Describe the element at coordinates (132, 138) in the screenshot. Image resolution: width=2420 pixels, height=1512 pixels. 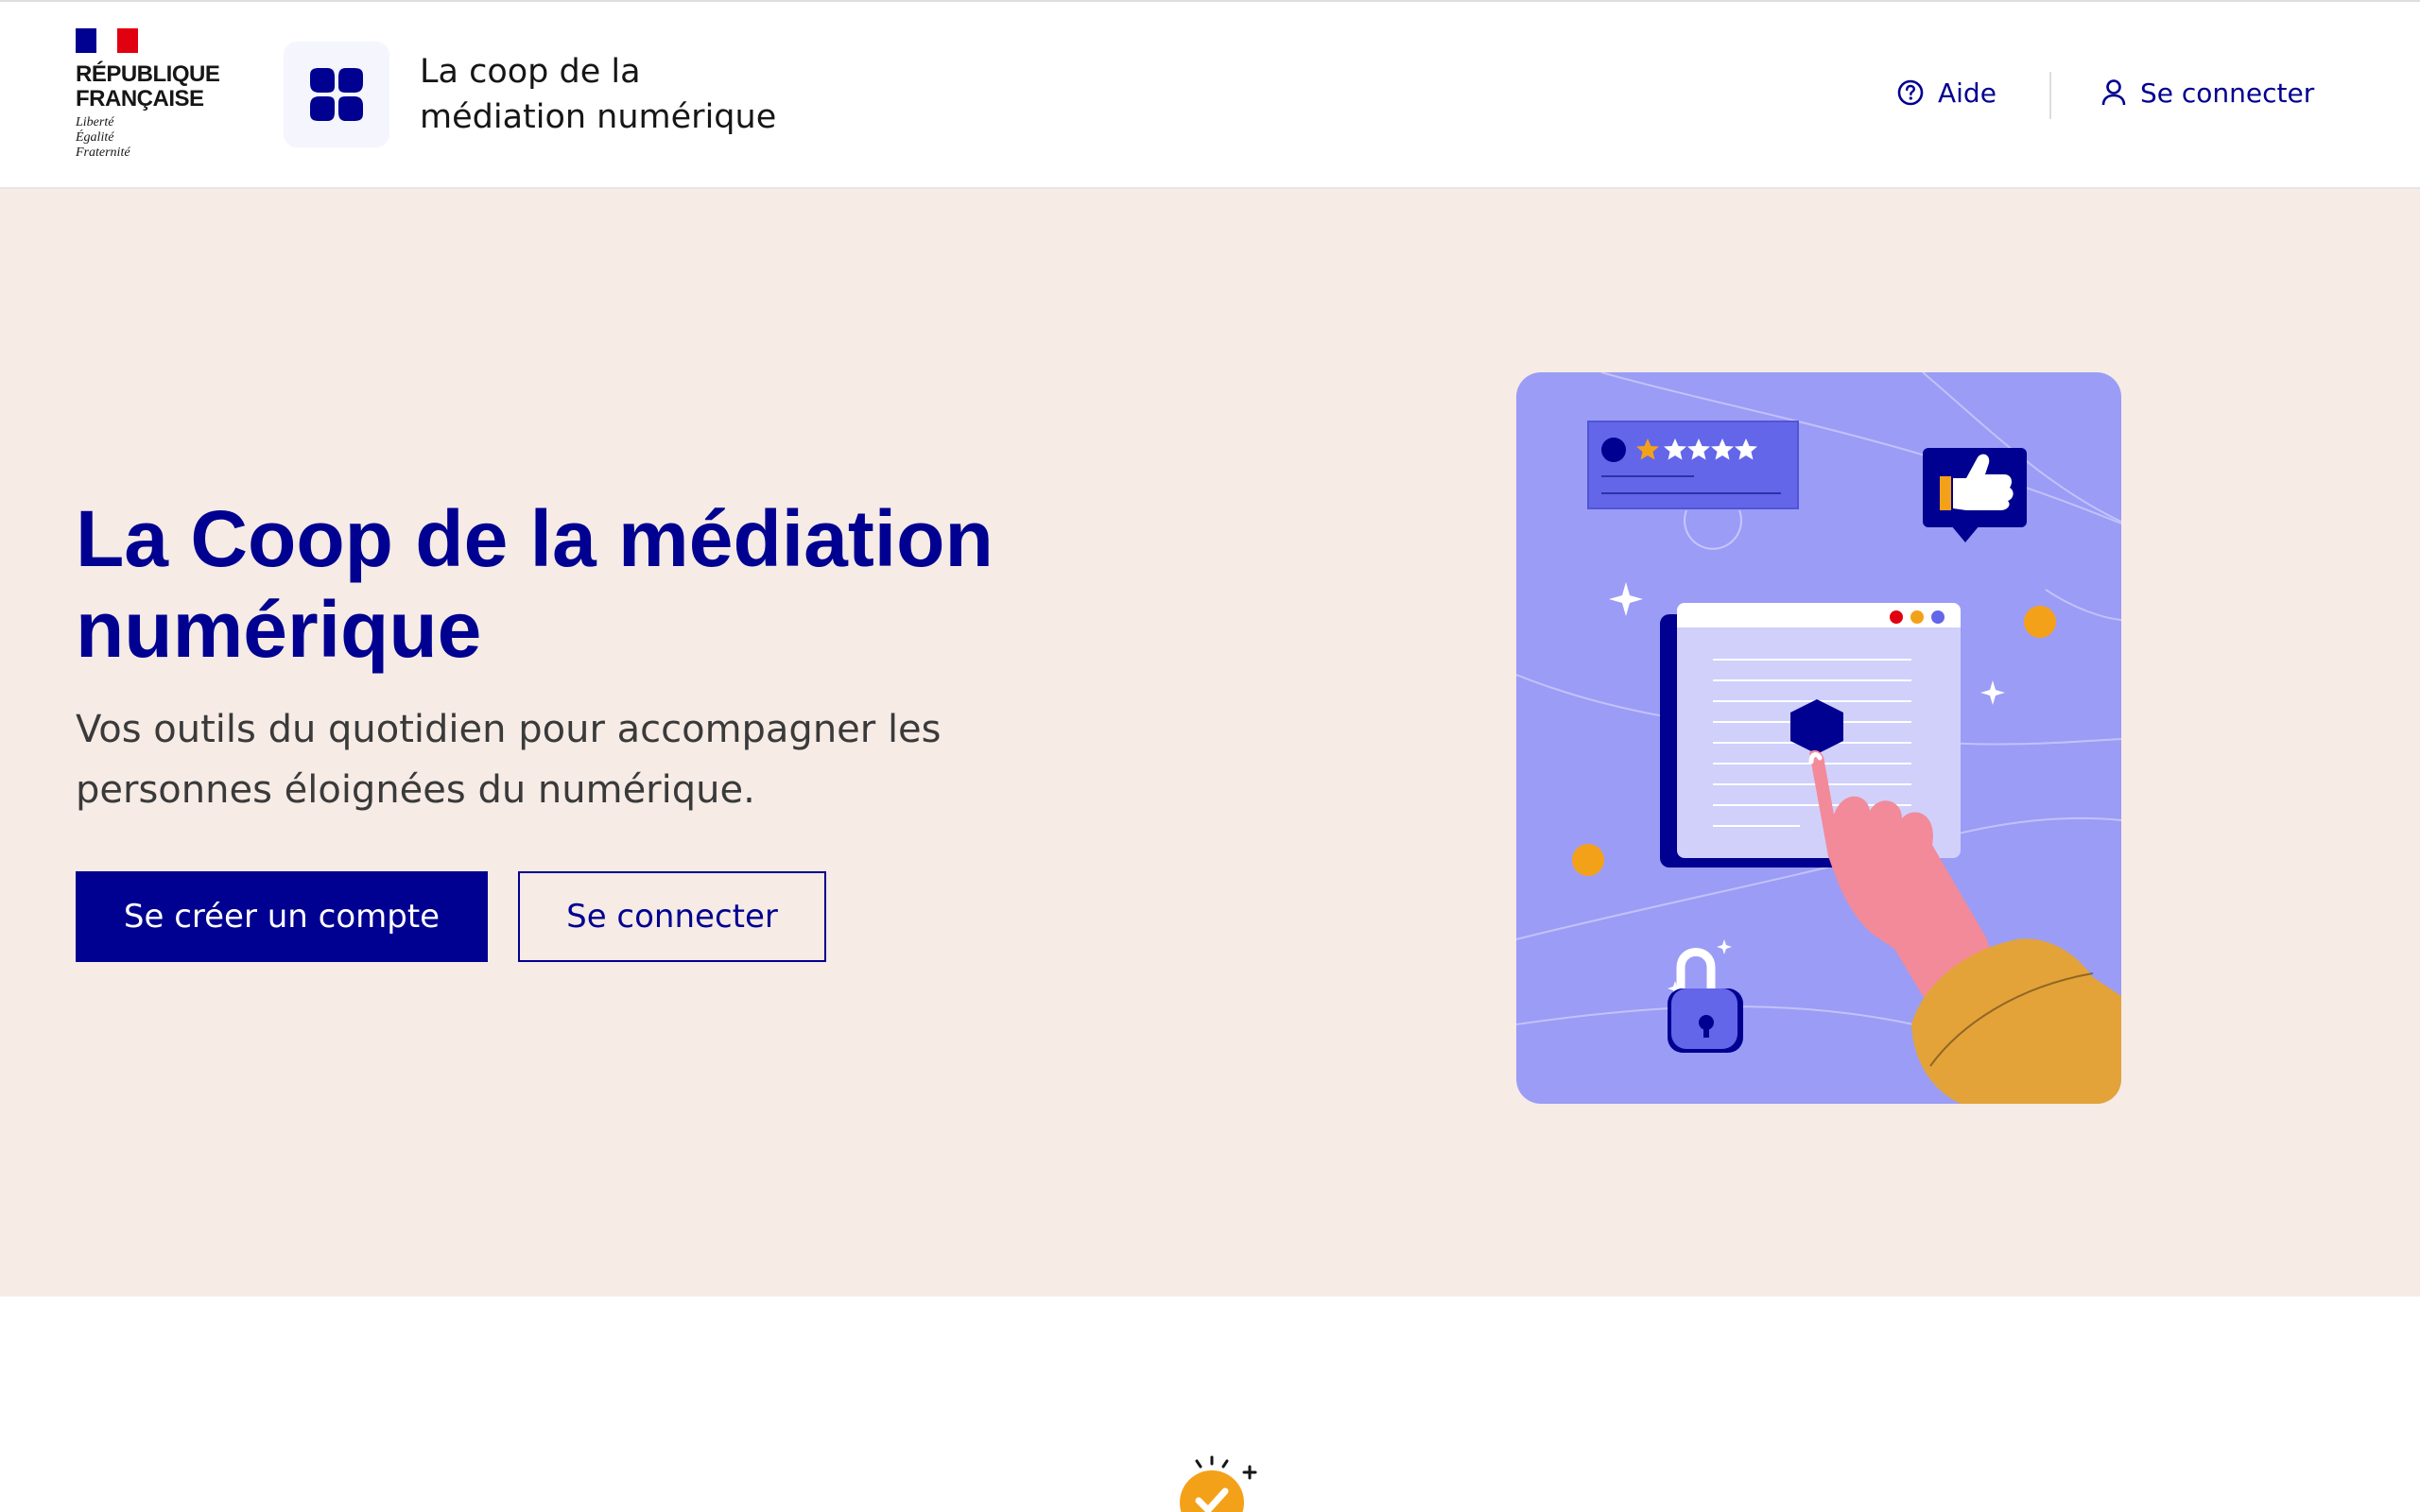
I see `gov-logo-motto: Liberté Égalité Fraternité` at that location.